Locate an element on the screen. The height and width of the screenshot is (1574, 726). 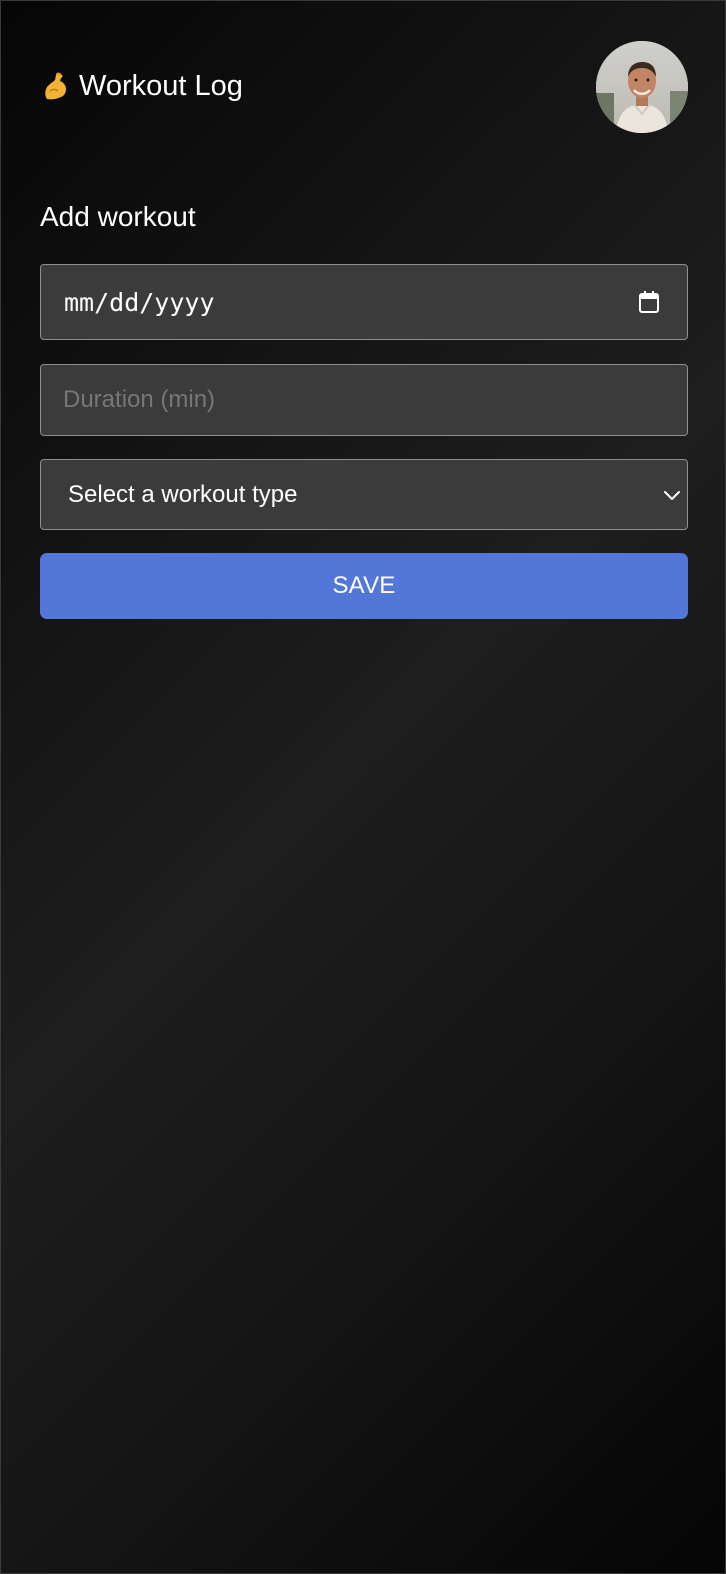
chevron-down-icon is located at coordinates (672, 495).